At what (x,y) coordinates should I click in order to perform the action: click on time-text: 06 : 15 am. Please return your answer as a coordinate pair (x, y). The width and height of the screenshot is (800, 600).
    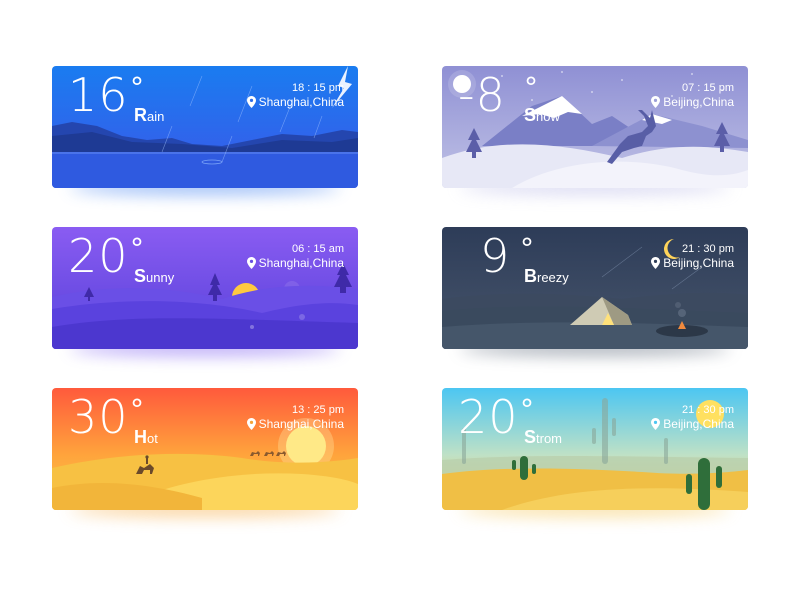
    Looking at the image, I should click on (318, 249).